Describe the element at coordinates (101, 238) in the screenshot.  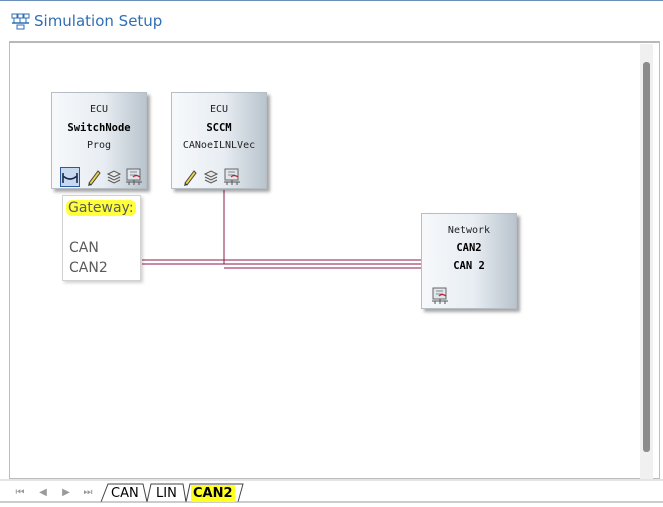
I see `gateway-tooltip: Gateway: CAN CAN2` at that location.